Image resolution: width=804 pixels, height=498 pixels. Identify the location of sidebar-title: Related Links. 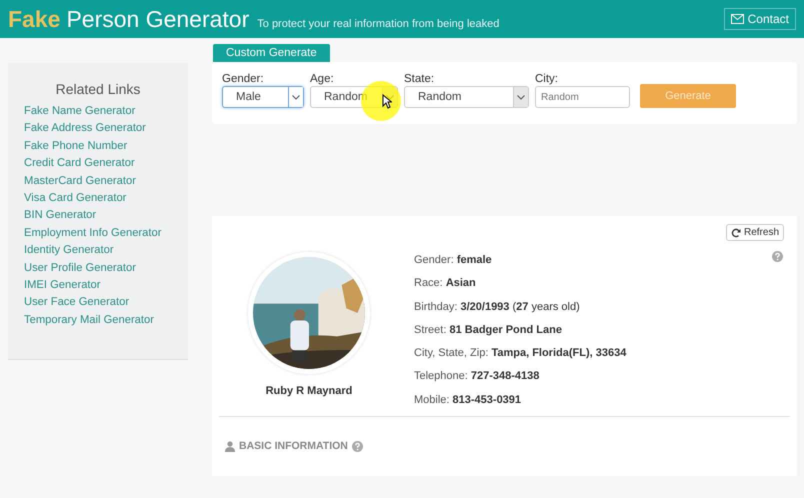
(98, 89).